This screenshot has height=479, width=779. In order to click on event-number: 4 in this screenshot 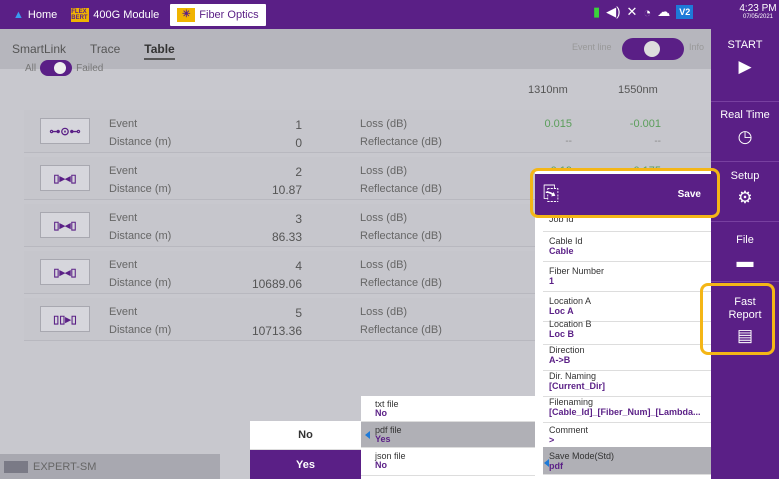, I will do `click(298, 266)`.